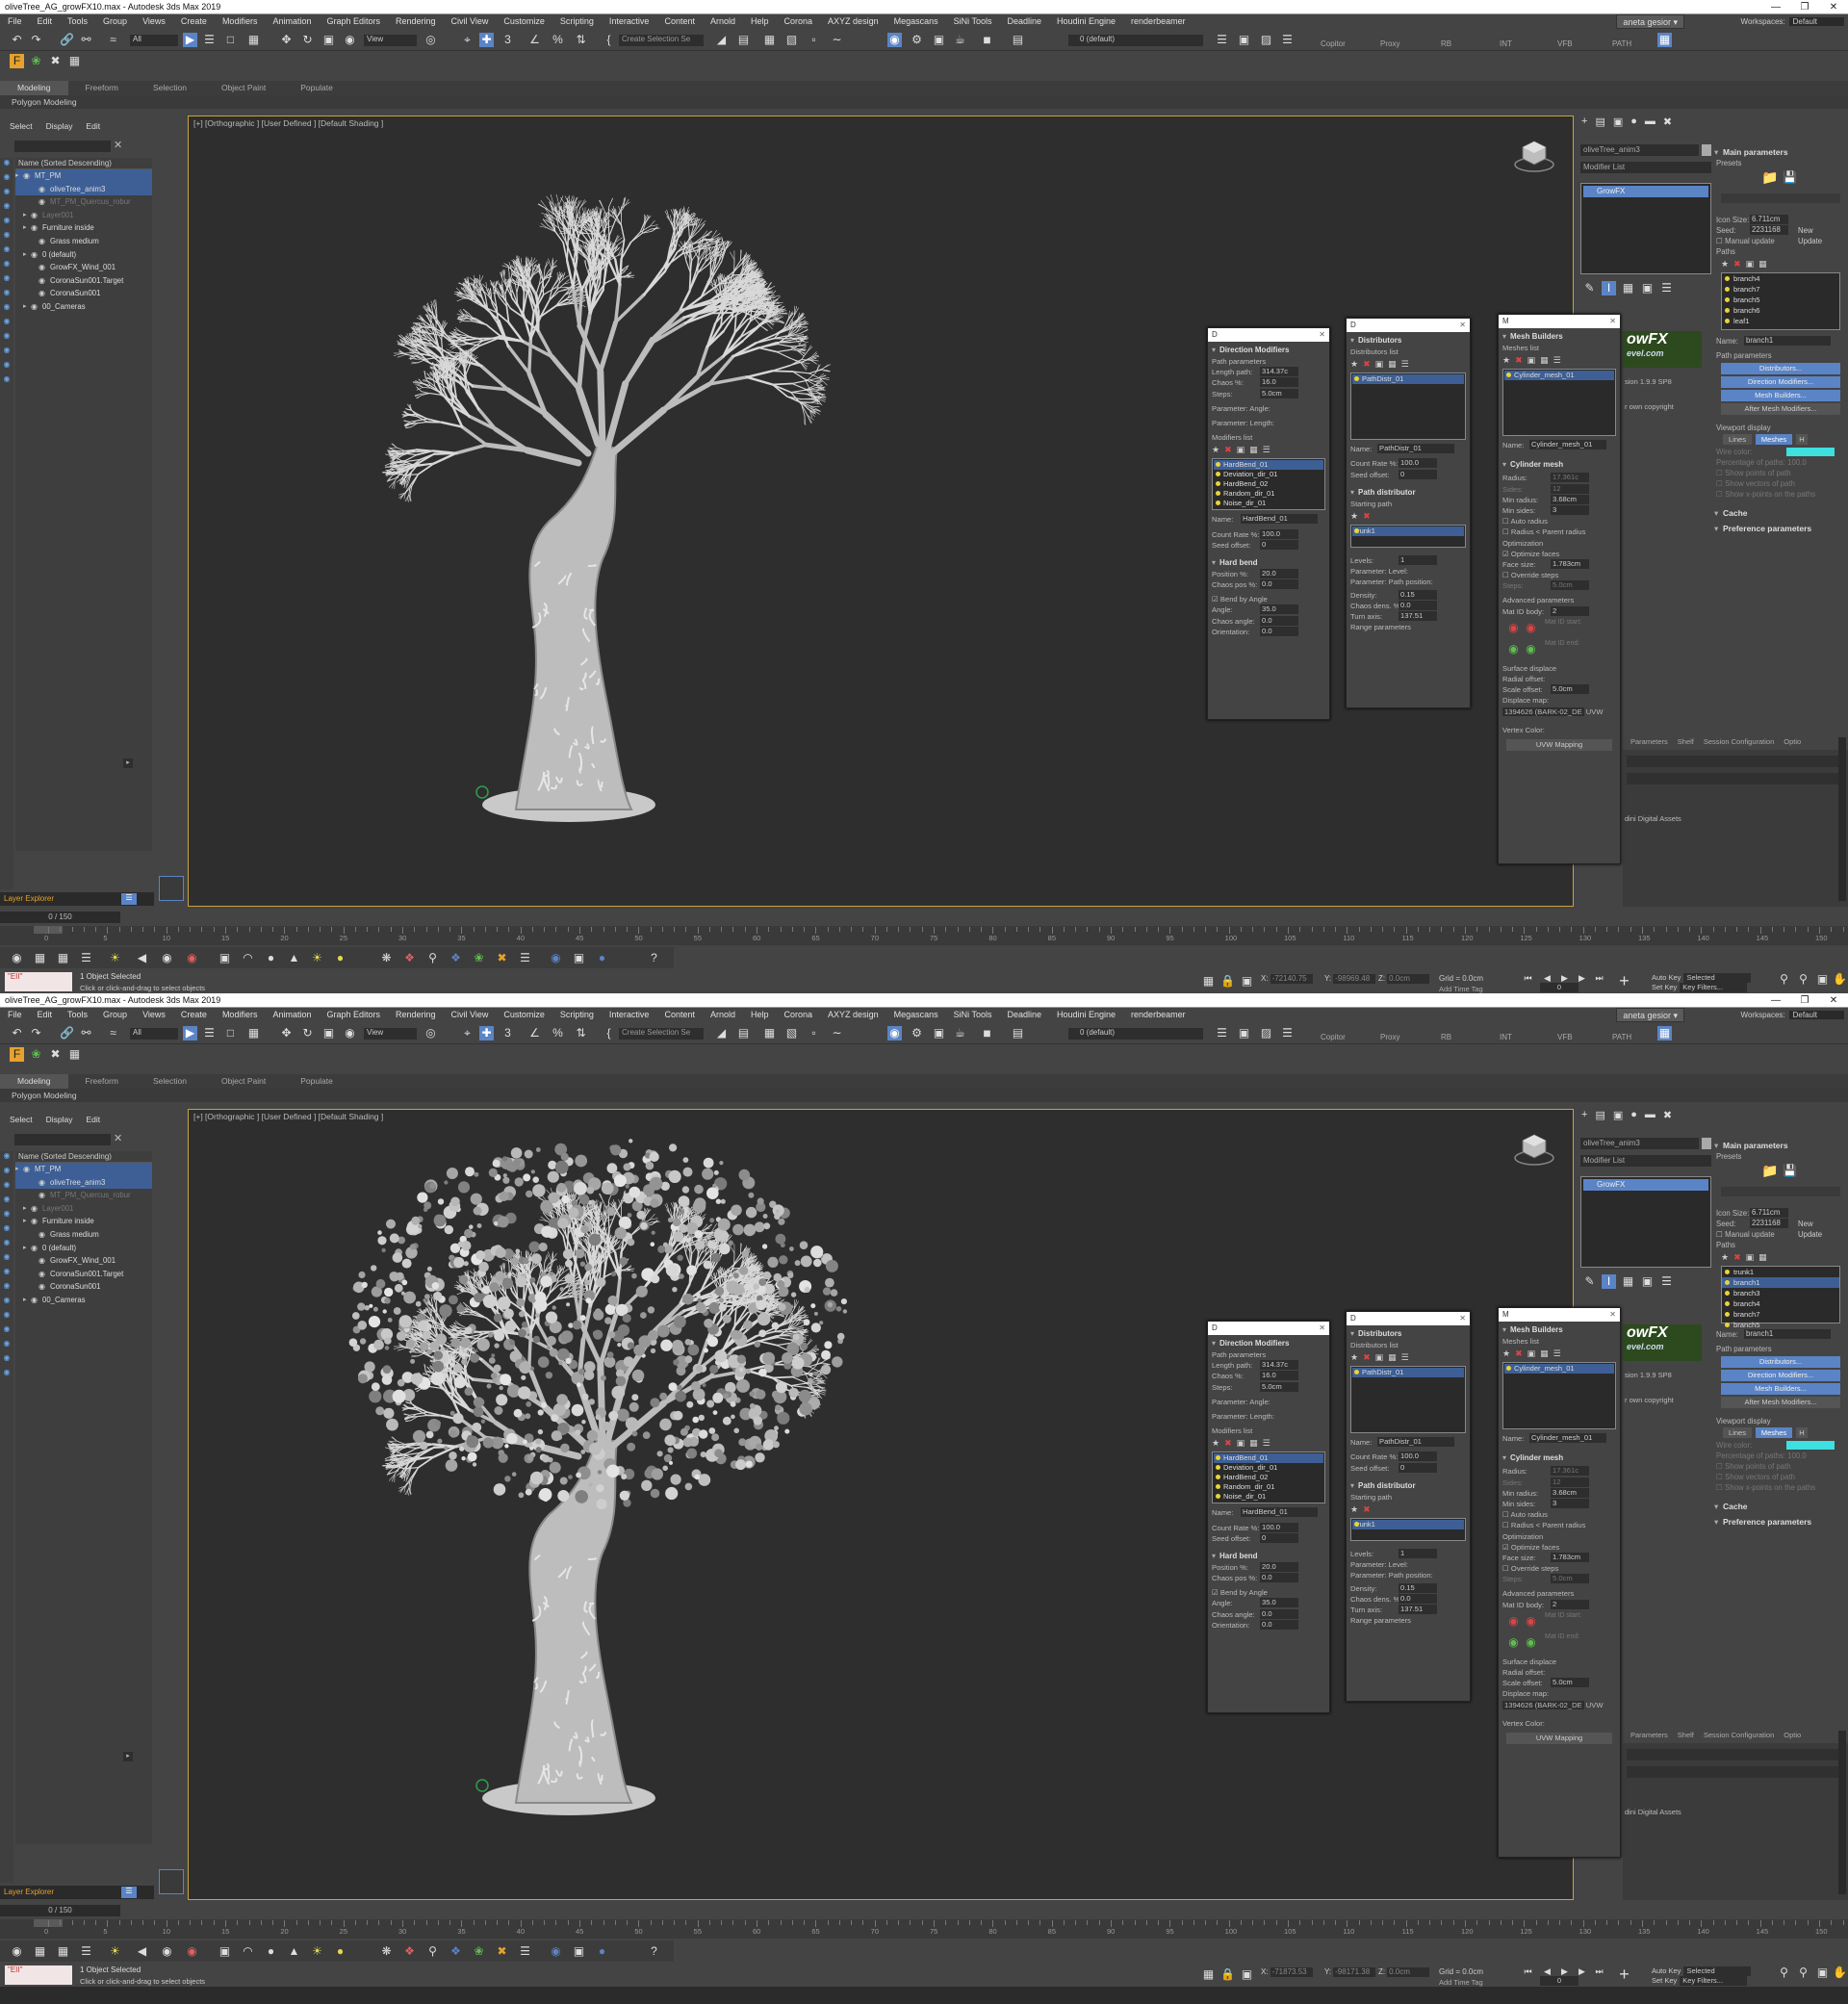 The height and width of the screenshot is (2004, 1848). I want to click on render-production-icon: ☕, so click(960, 40).